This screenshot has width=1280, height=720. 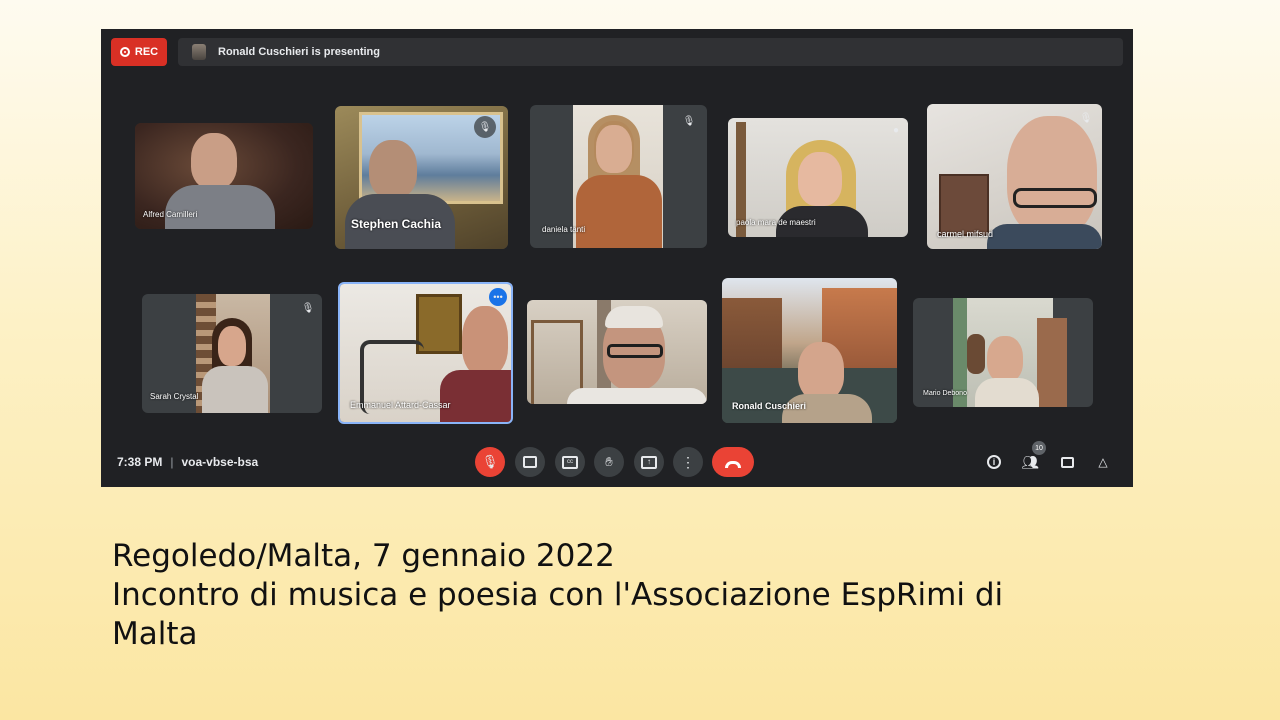 I want to click on info-icon: i, so click(x=994, y=462).